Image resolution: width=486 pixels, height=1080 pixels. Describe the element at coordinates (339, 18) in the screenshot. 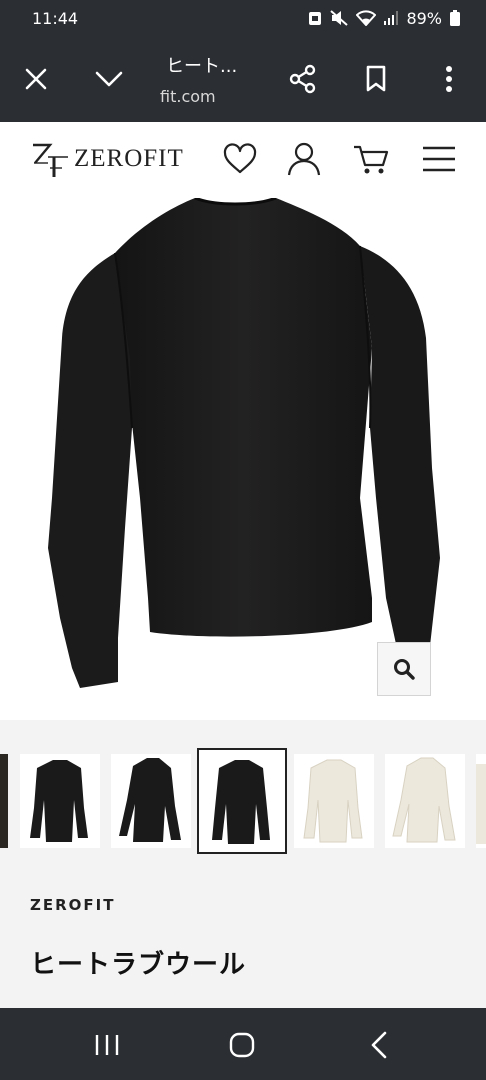

I see `mute-icon` at that location.